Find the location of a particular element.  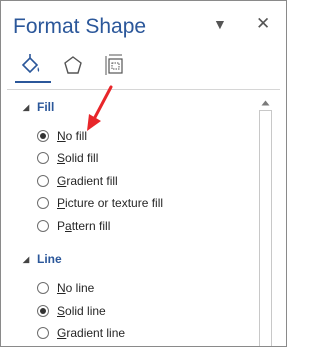

option-label-key: P is located at coordinates (61, 203).